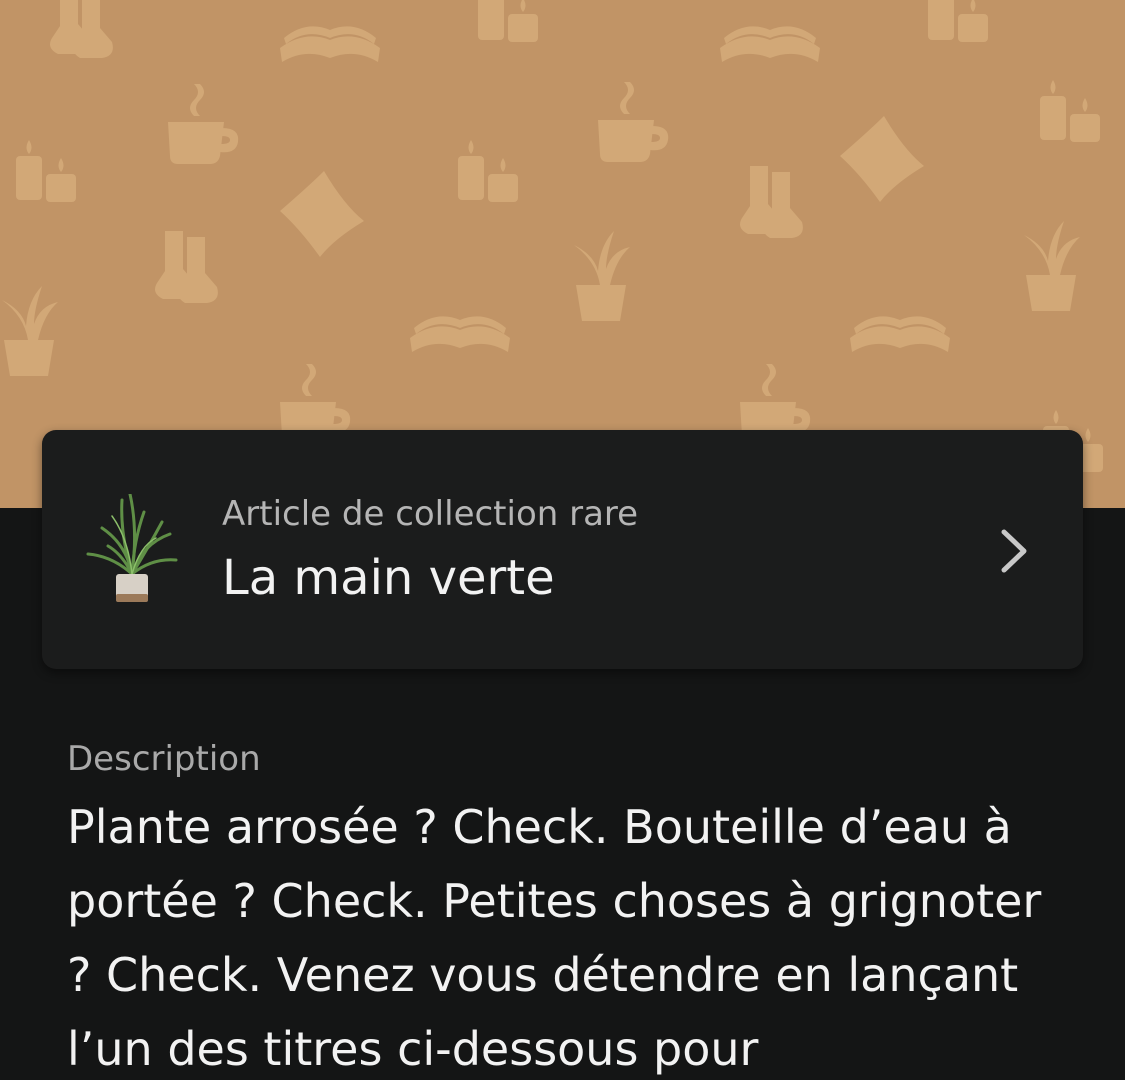  What do you see at coordinates (132, 548) in the screenshot?
I see `potted-plant-icon` at bounding box center [132, 548].